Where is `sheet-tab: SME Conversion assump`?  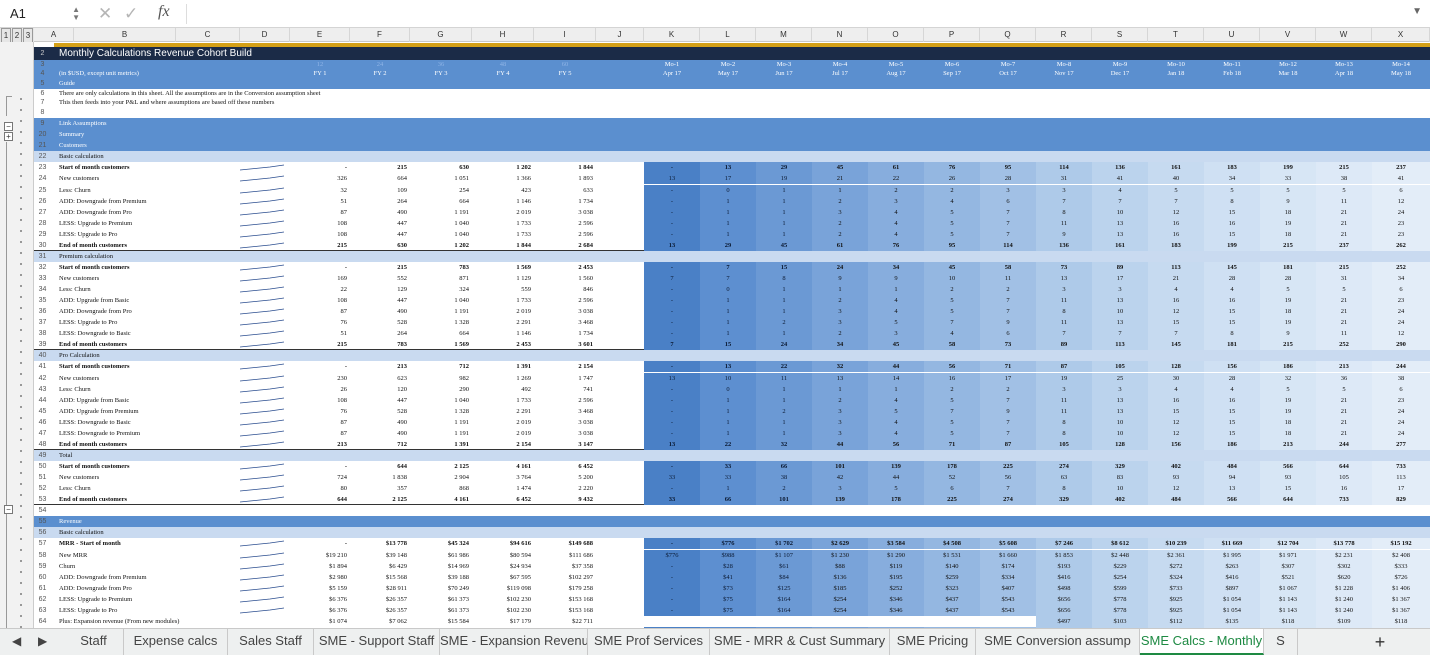
sheet-tab: SME Conversion assump is located at coordinates (1058, 642).